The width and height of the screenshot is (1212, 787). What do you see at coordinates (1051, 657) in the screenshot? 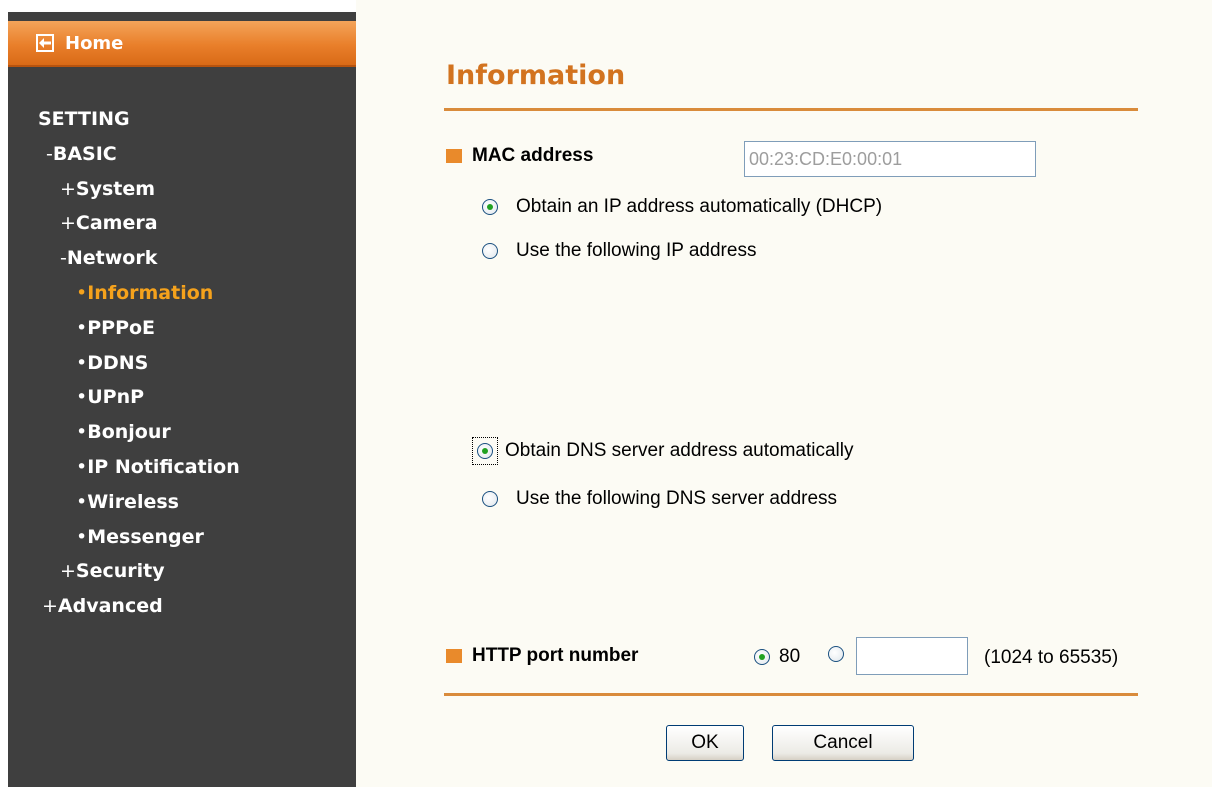
I see `http-port-range-hint: (1024 to 65535)` at bounding box center [1051, 657].